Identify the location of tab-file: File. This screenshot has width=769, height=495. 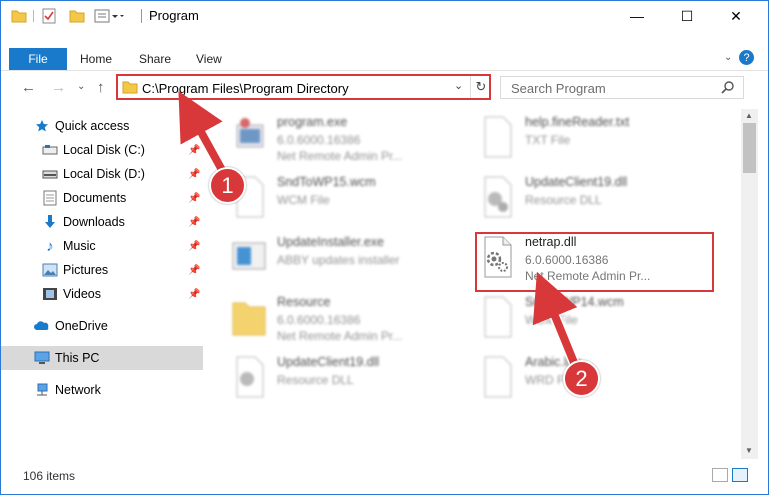
(38, 59).